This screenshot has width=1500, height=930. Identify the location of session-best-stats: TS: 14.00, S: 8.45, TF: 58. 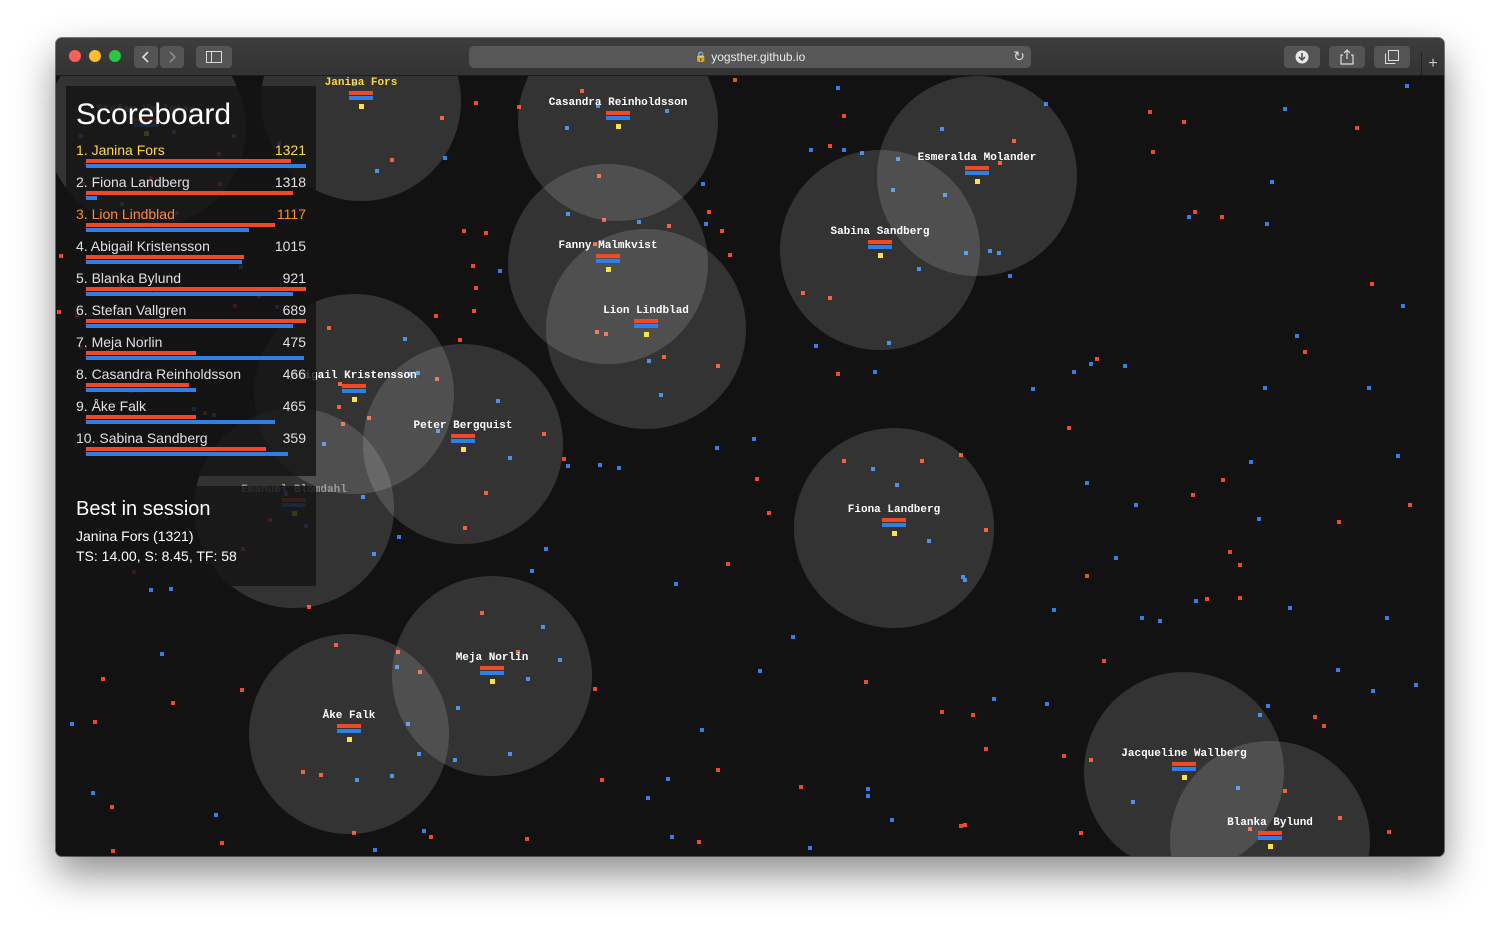
(156, 556).